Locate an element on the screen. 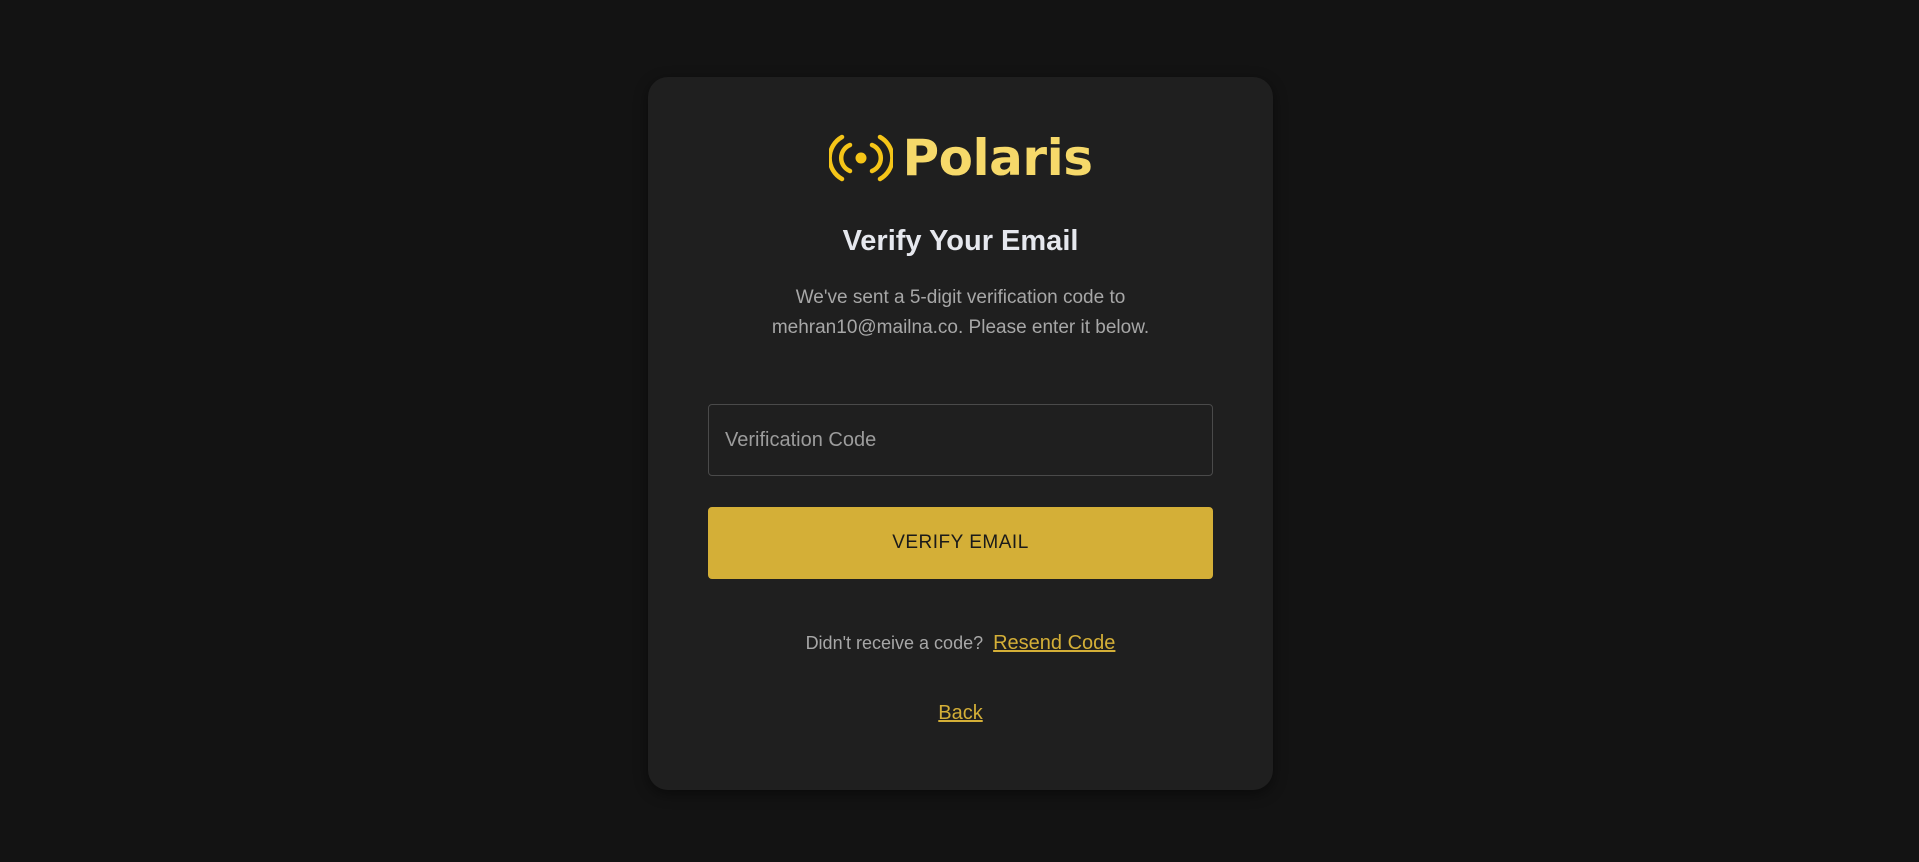  resend-row: Didn't receive a code? Resend Code is located at coordinates (960, 643).